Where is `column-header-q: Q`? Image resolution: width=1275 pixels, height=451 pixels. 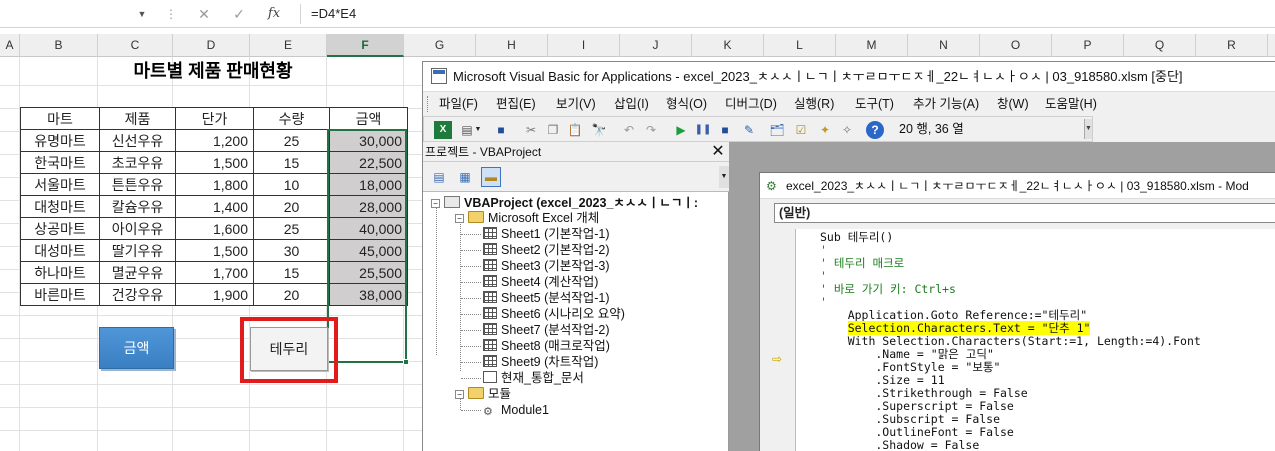
column-header-q: Q is located at coordinates (1160, 45).